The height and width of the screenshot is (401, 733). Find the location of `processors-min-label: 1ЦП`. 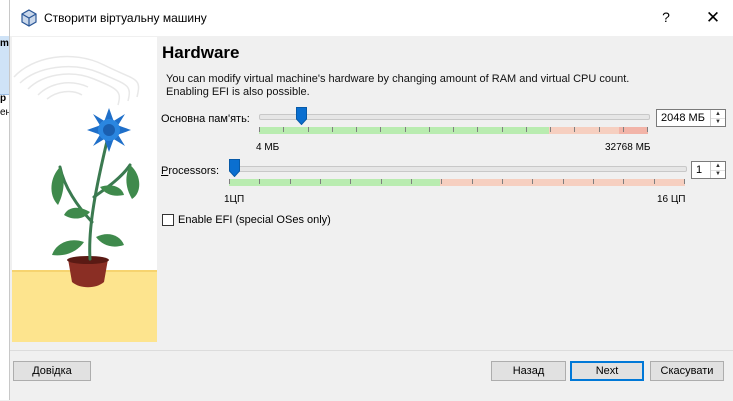

processors-min-label: 1ЦП is located at coordinates (234, 199).